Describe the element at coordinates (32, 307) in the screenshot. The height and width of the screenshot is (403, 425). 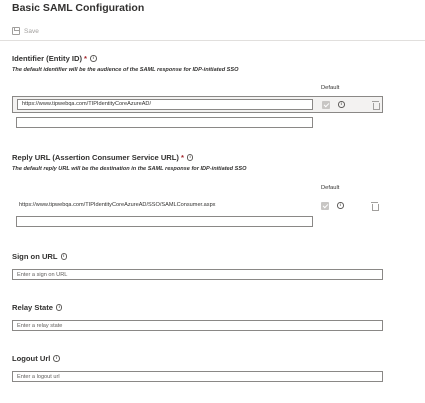
I see `relay-state-label-text: Relay State` at that location.